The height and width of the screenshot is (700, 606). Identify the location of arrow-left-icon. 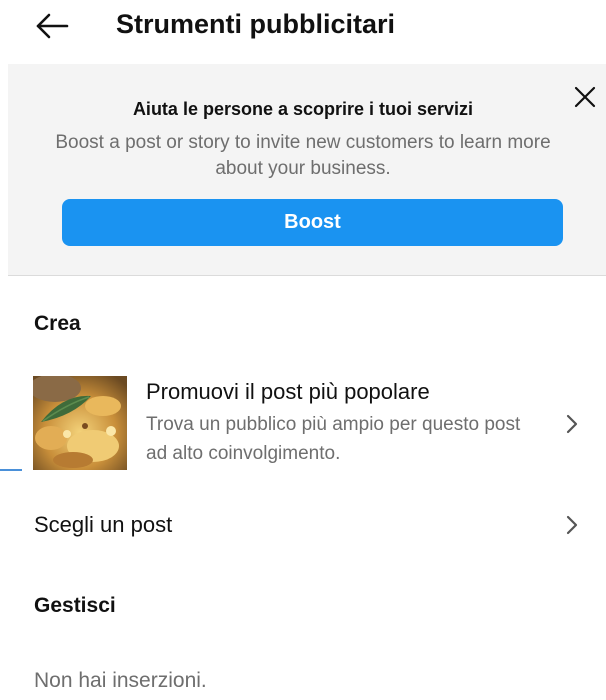
(52, 26).